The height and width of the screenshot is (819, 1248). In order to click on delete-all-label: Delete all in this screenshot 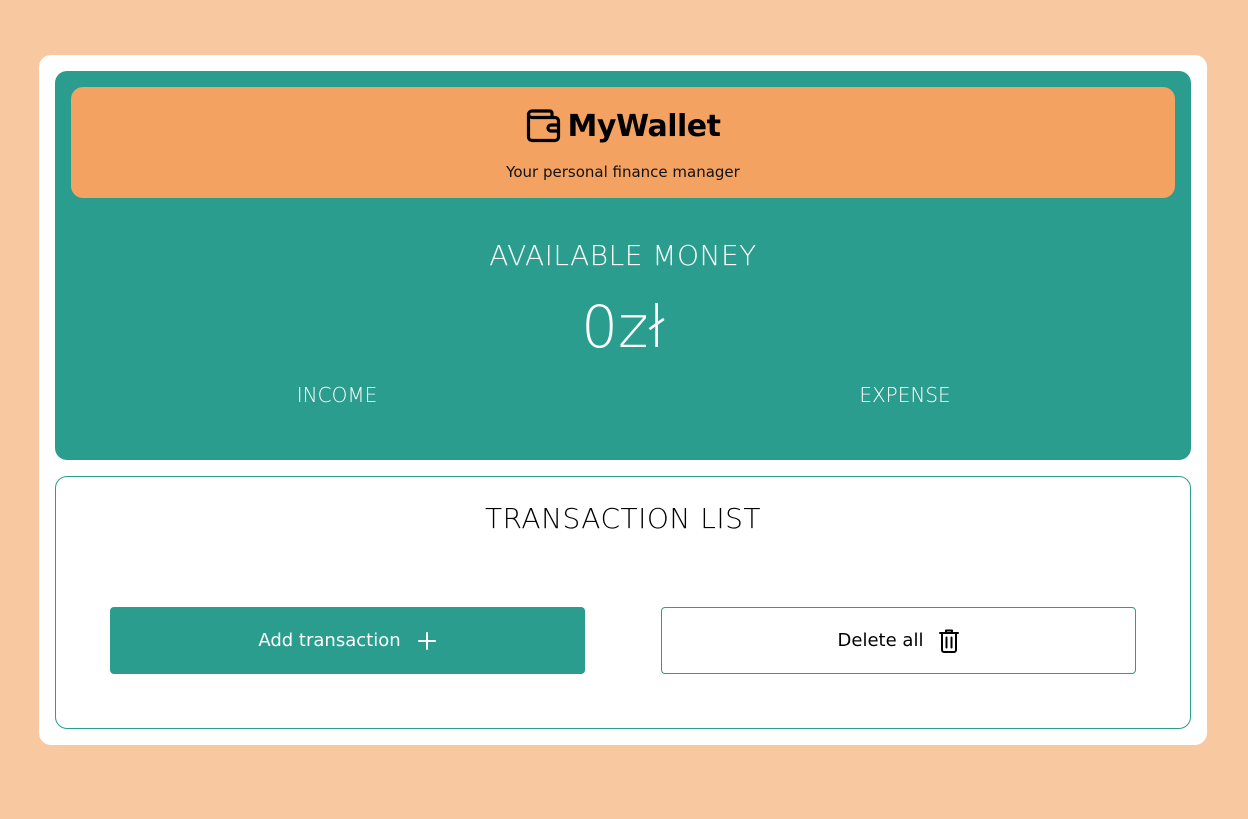, I will do `click(880, 640)`.